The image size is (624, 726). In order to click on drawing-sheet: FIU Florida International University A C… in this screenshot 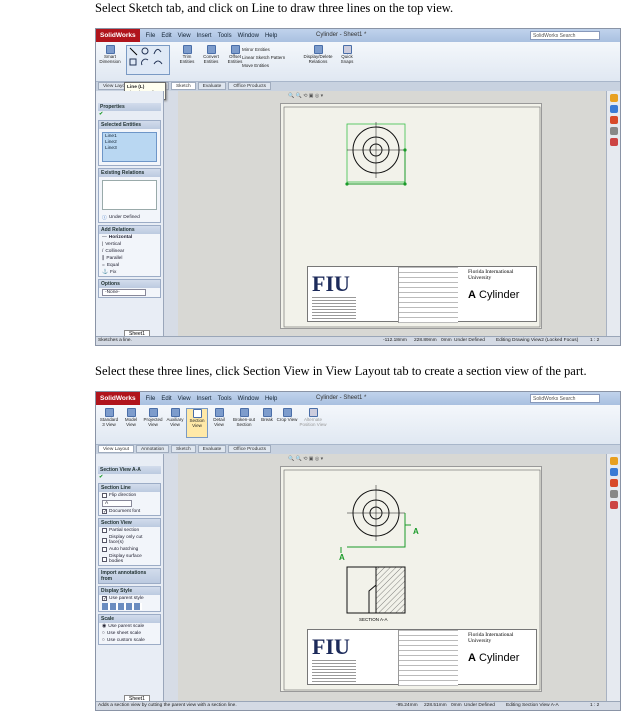, I will do `click(411, 216)`.